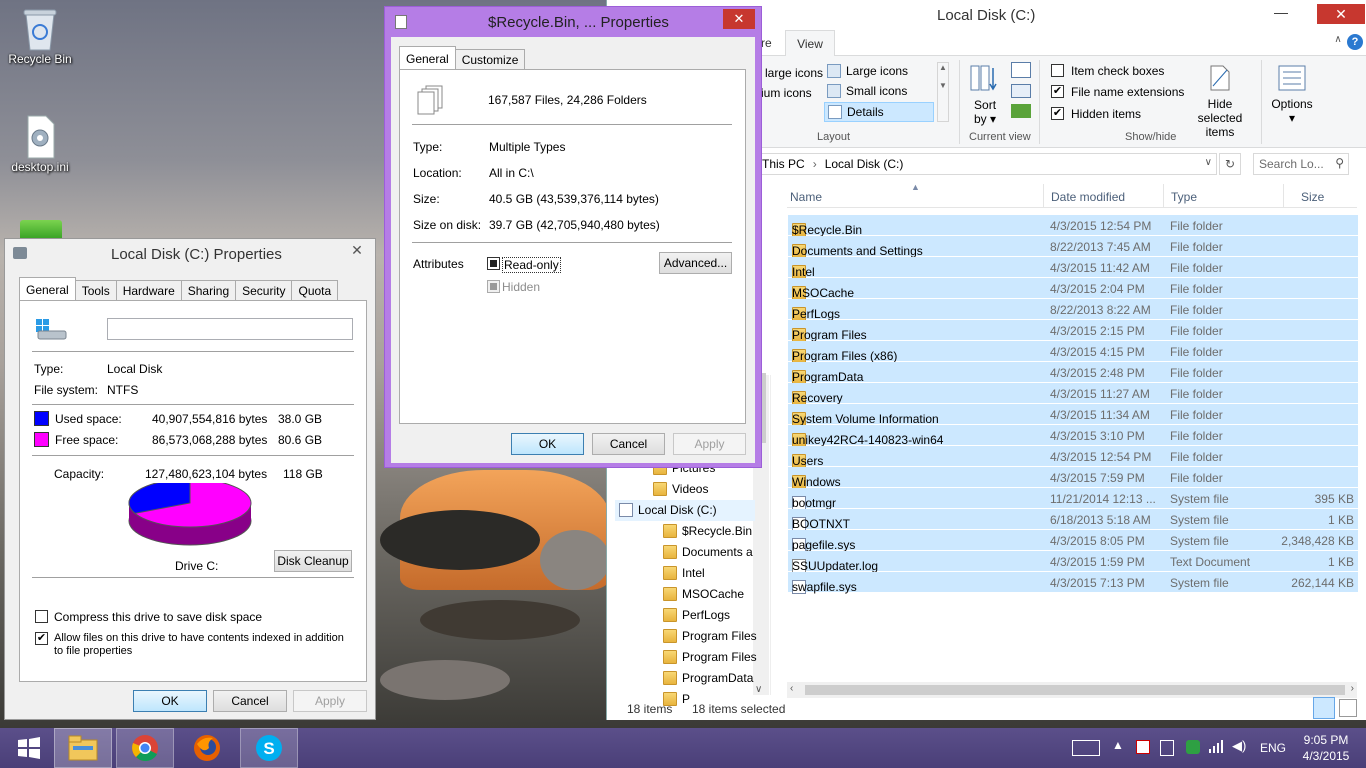 The height and width of the screenshot is (768, 1366). I want to click on clock: 9:05 PM 4/3/2015, so click(1326, 748).